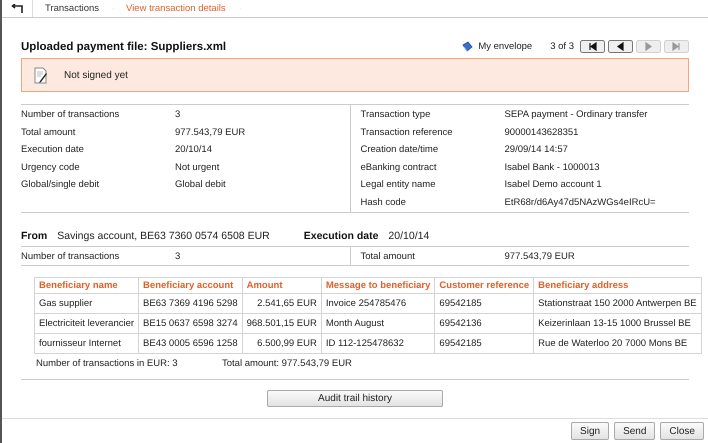 This screenshot has width=708, height=443. What do you see at coordinates (580, 202) in the screenshot?
I see `field-value: EtR68r/d6Ay47d5NAzWGs4eIRcU=` at bounding box center [580, 202].